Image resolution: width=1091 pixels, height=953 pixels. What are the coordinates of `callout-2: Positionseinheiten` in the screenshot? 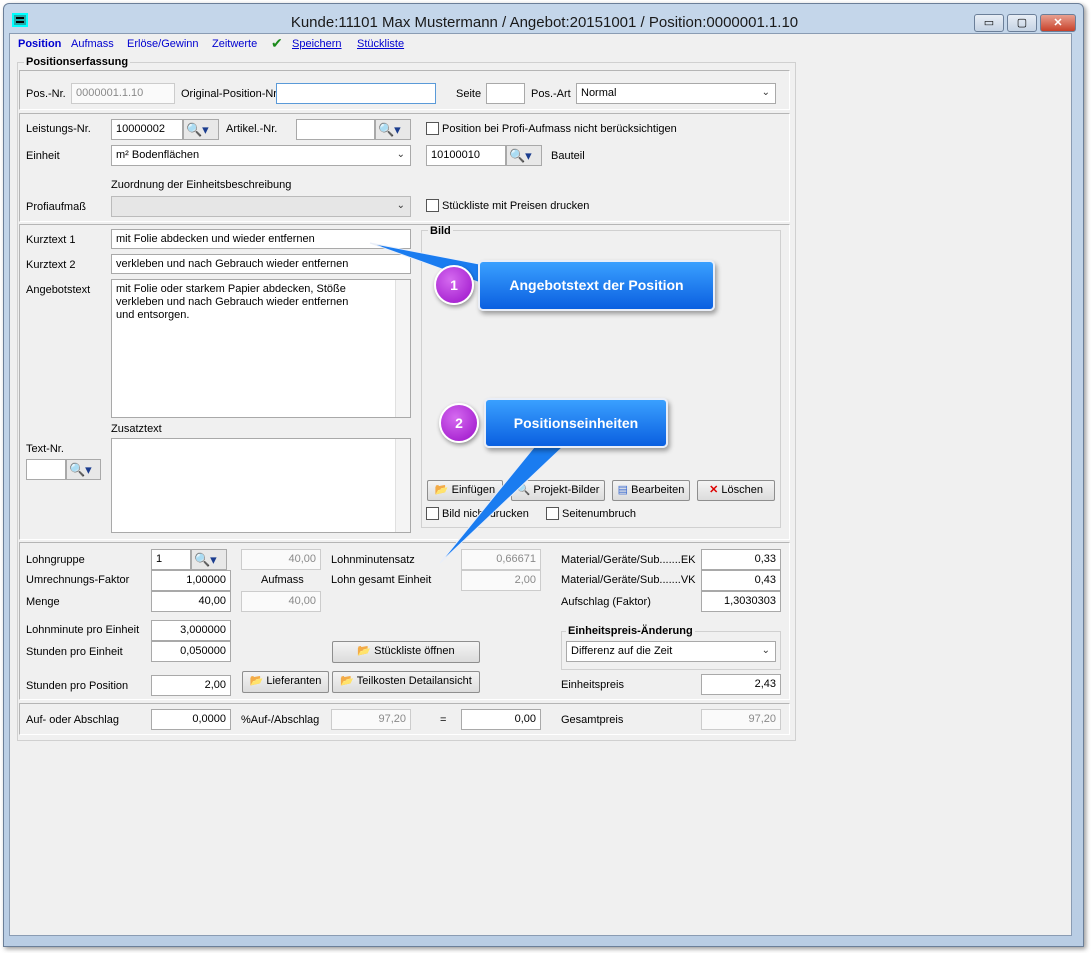 It's located at (576, 423).